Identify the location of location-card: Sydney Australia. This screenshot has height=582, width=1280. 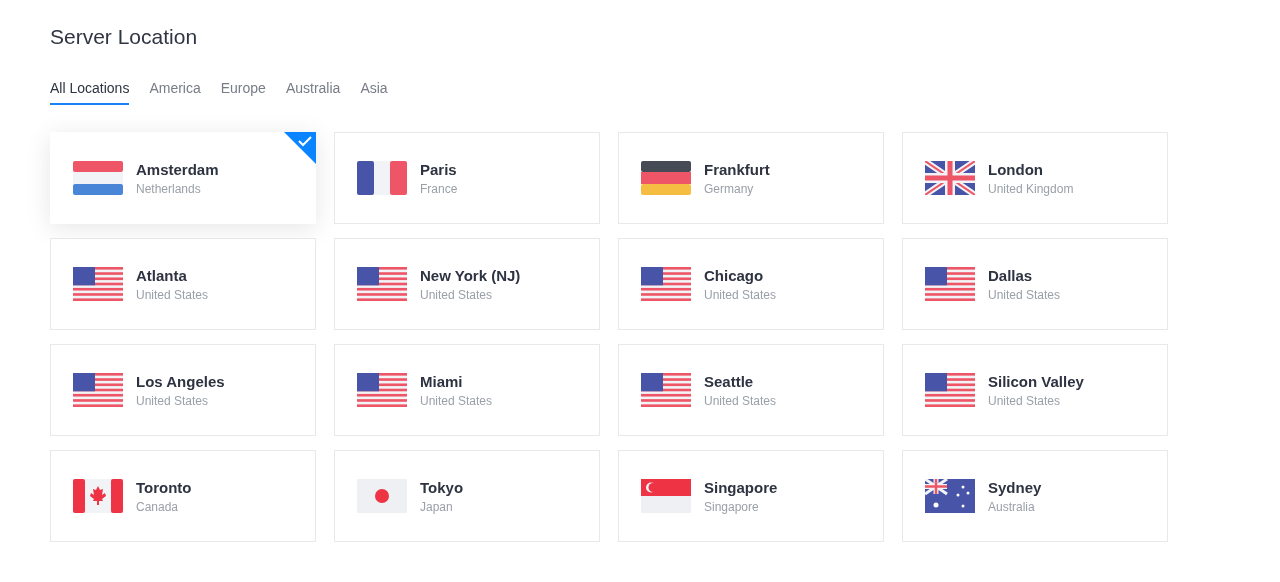
(1035, 496).